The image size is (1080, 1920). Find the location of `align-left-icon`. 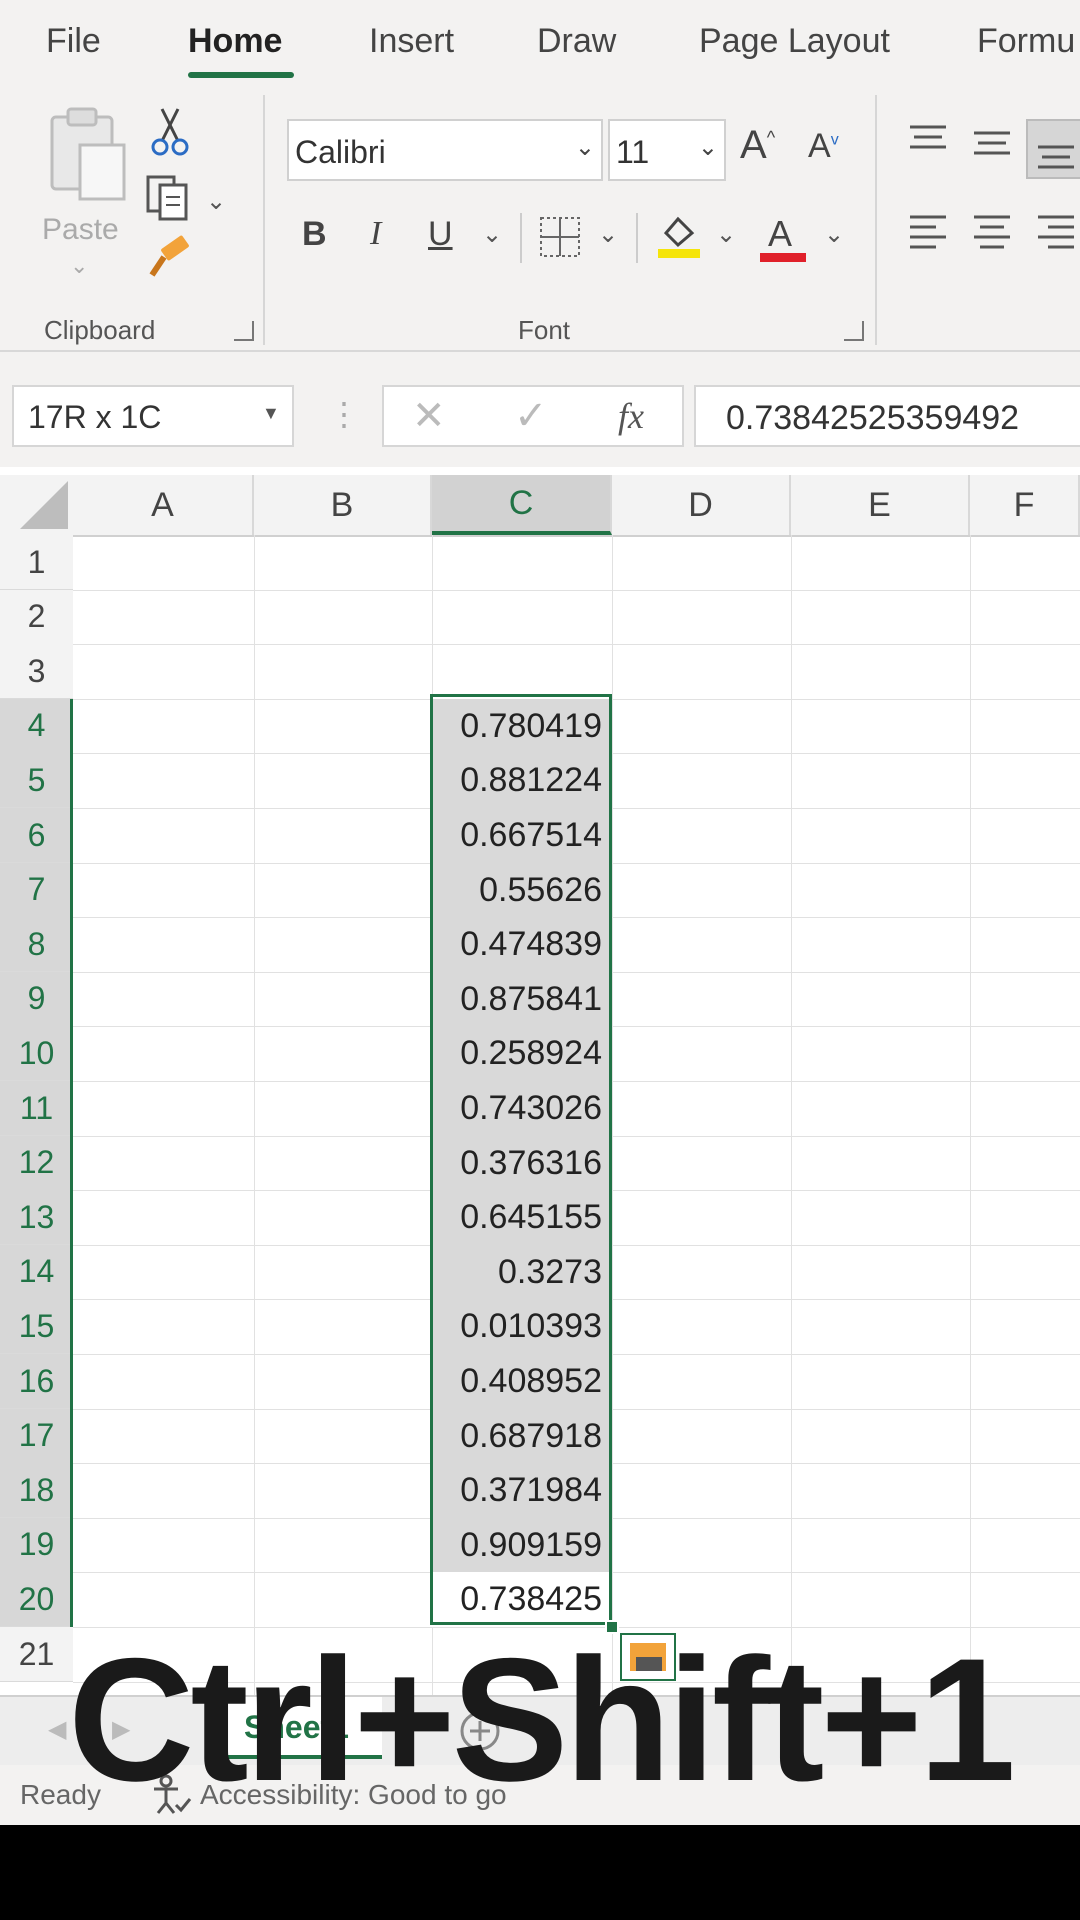

align-left-icon is located at coordinates (928, 233).